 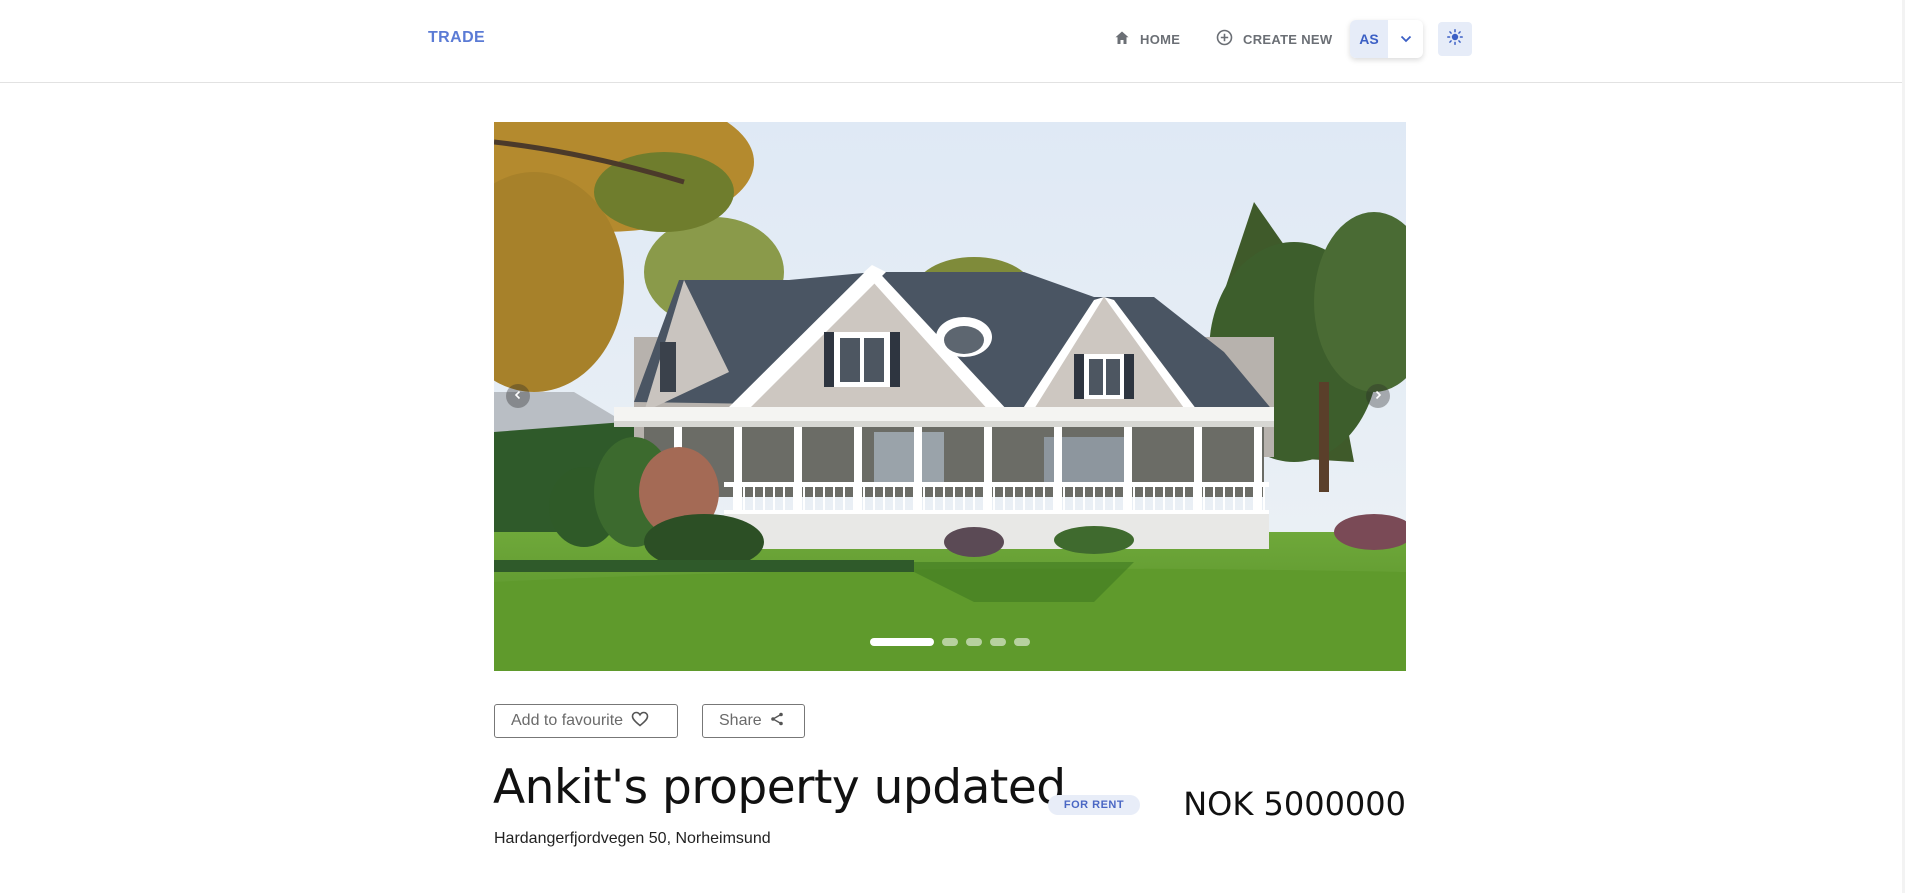 What do you see at coordinates (952, 41) in the screenshot?
I see `top-navigation-bar: TRADE HOME CREATE NEW AS` at bounding box center [952, 41].